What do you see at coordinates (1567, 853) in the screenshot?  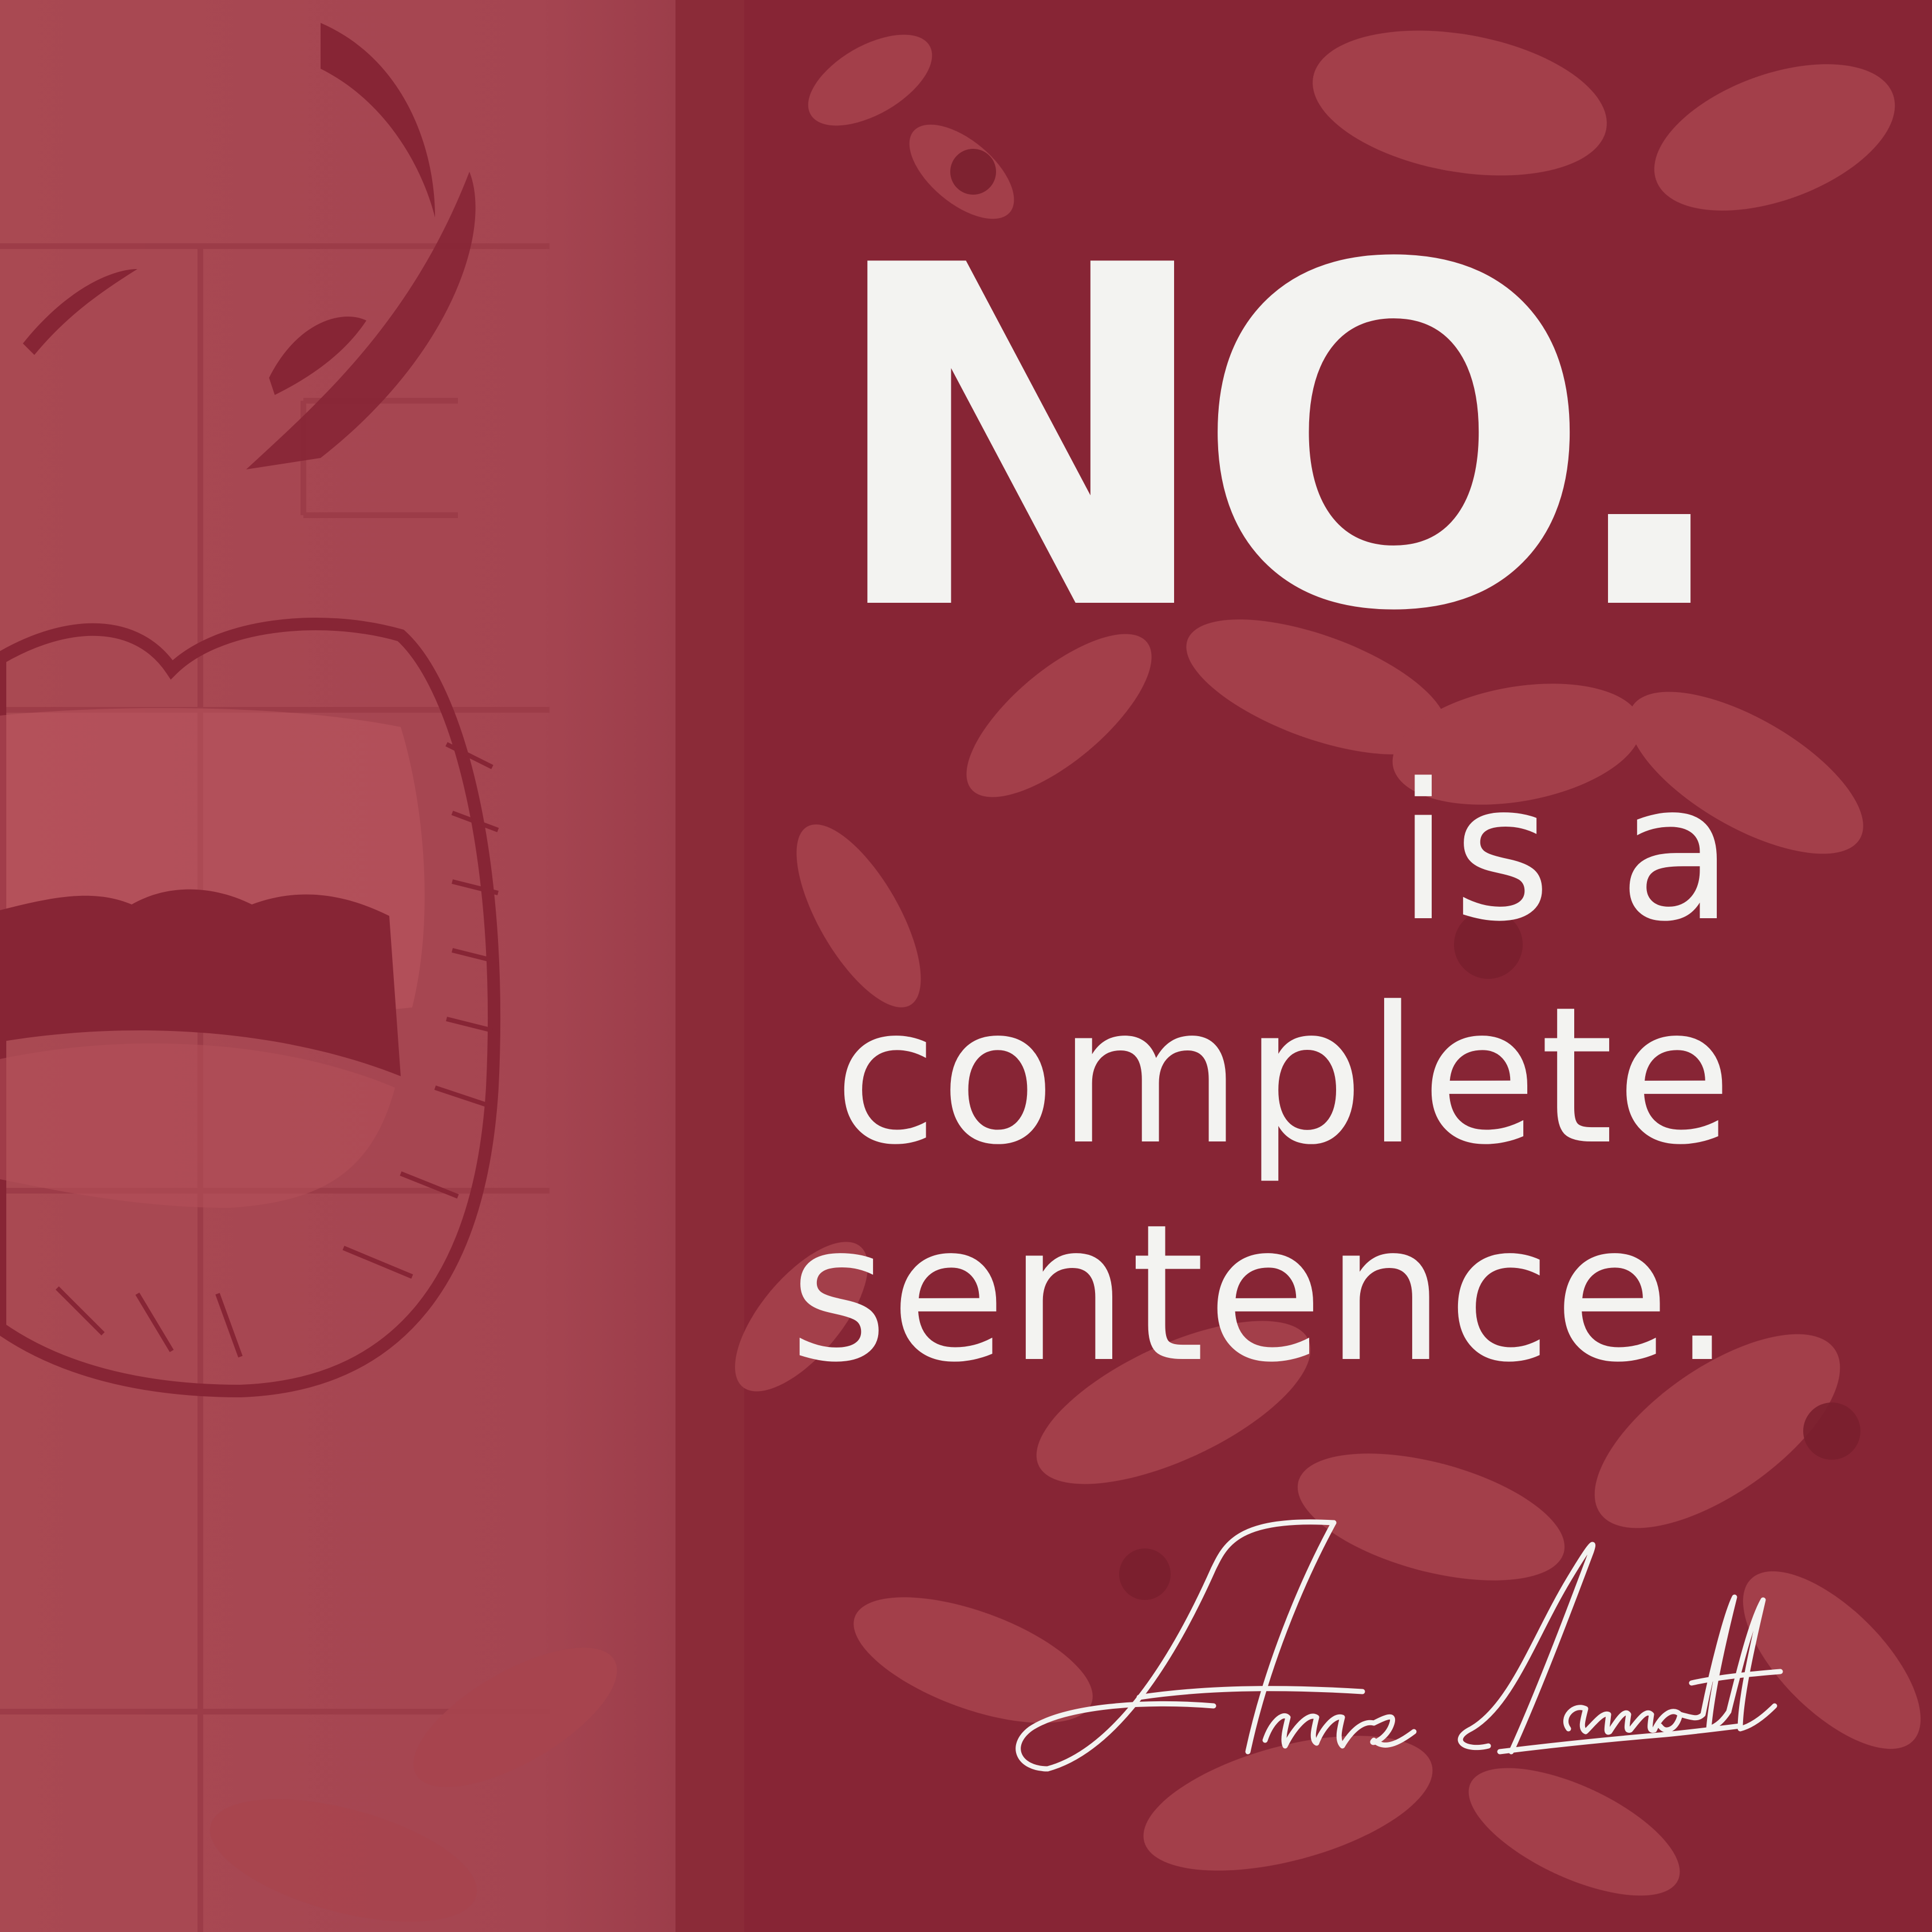 I see `quote-line-1: is a` at bounding box center [1567, 853].